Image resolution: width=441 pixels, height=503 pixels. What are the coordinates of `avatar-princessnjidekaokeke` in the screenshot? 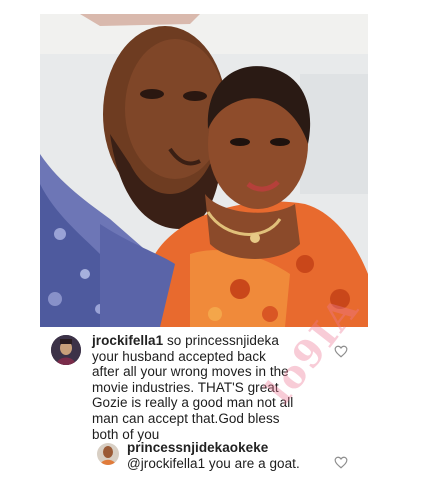 It's located at (108, 454).